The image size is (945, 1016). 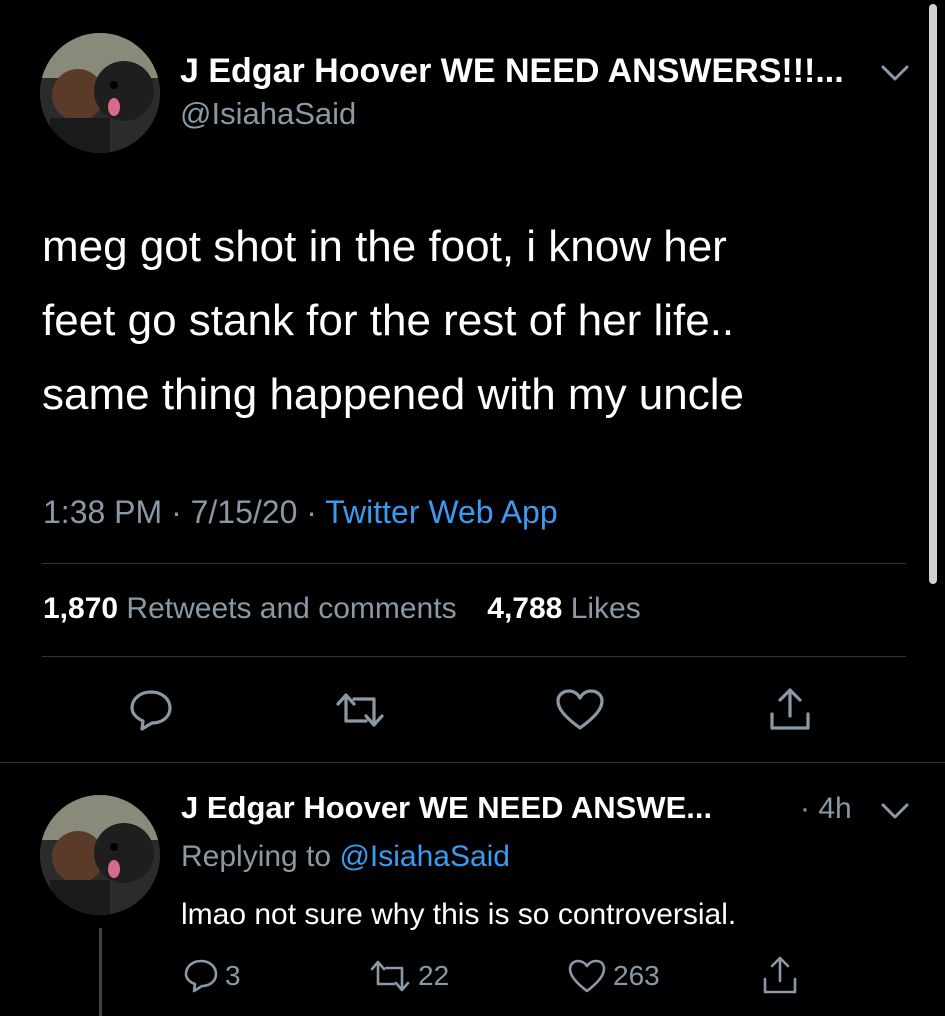 I want to click on retweet-count: 22, so click(x=434, y=975).